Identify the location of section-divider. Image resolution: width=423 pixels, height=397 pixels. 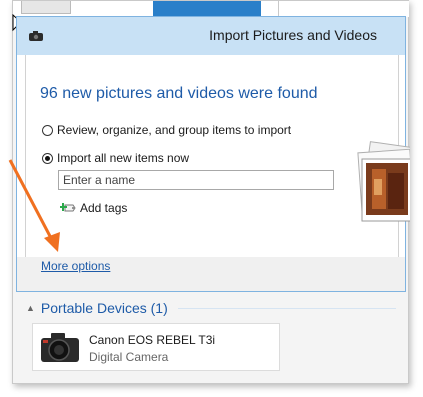
(286, 308).